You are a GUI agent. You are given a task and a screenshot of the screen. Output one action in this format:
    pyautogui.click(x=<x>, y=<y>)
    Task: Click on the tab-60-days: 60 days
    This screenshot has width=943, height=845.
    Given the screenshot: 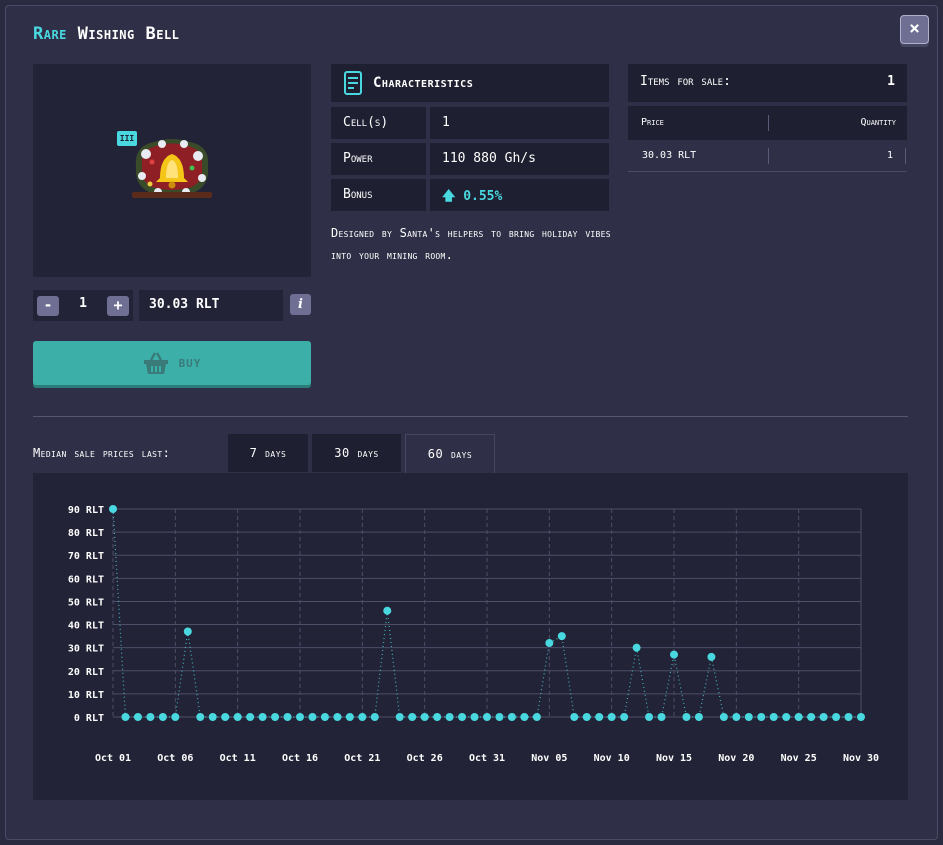 What is the action you would take?
    pyautogui.click(x=450, y=454)
    